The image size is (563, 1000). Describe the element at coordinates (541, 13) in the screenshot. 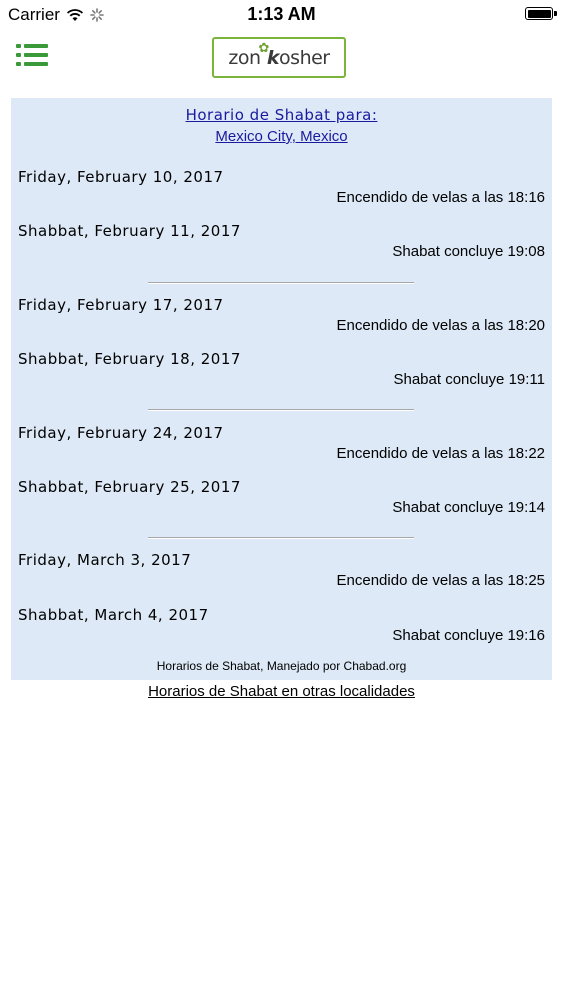

I see `battery-icon` at that location.